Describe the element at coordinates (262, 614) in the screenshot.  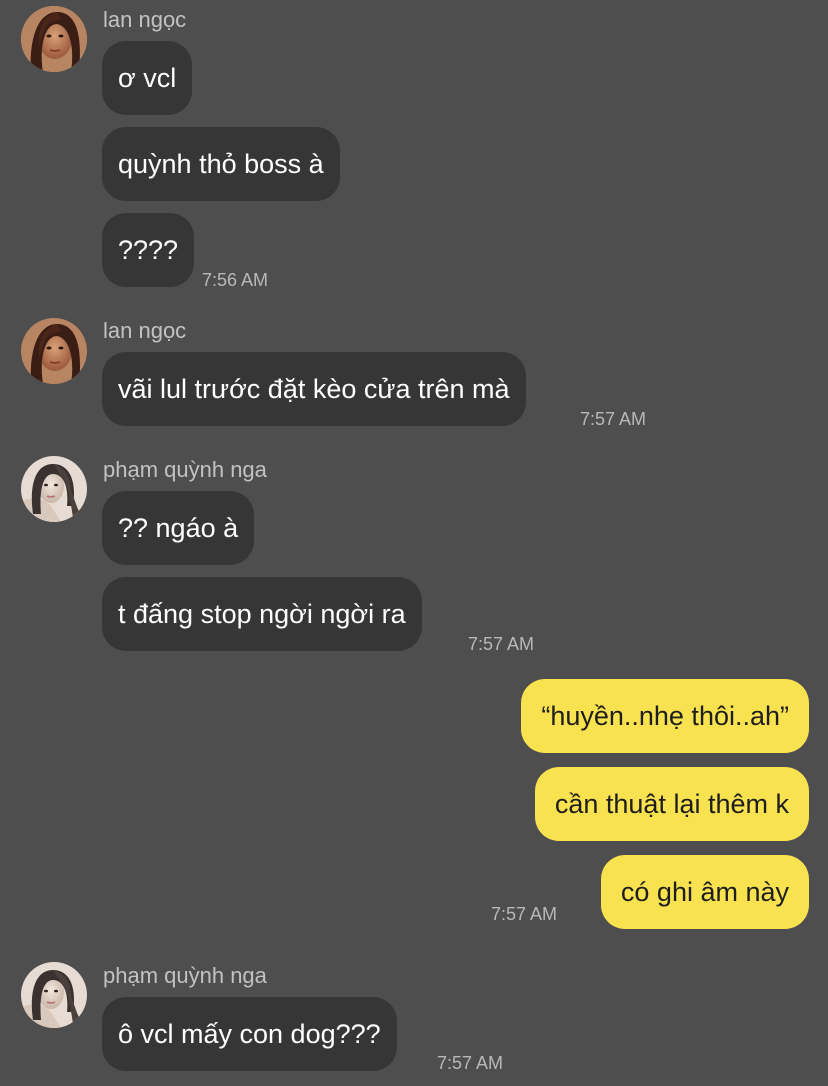
I see `message-bubble: t đấng stop ngời ngời ra` at that location.